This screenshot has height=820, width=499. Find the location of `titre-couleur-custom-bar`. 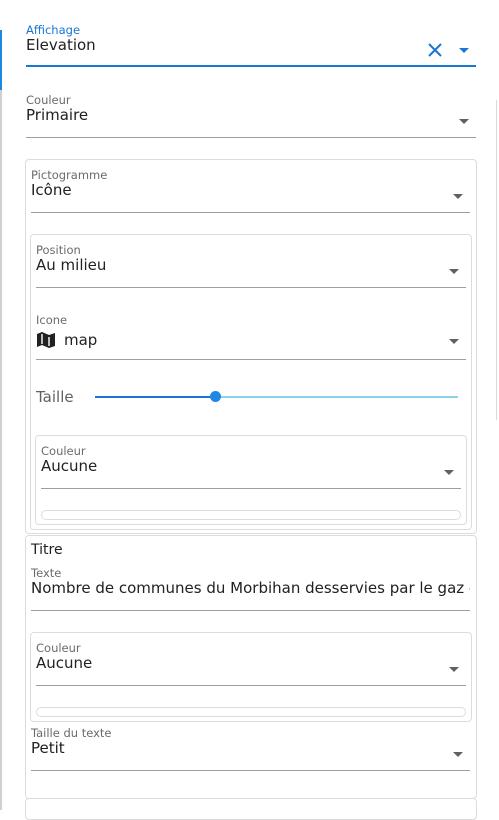

titre-couleur-custom-bar is located at coordinates (251, 712).